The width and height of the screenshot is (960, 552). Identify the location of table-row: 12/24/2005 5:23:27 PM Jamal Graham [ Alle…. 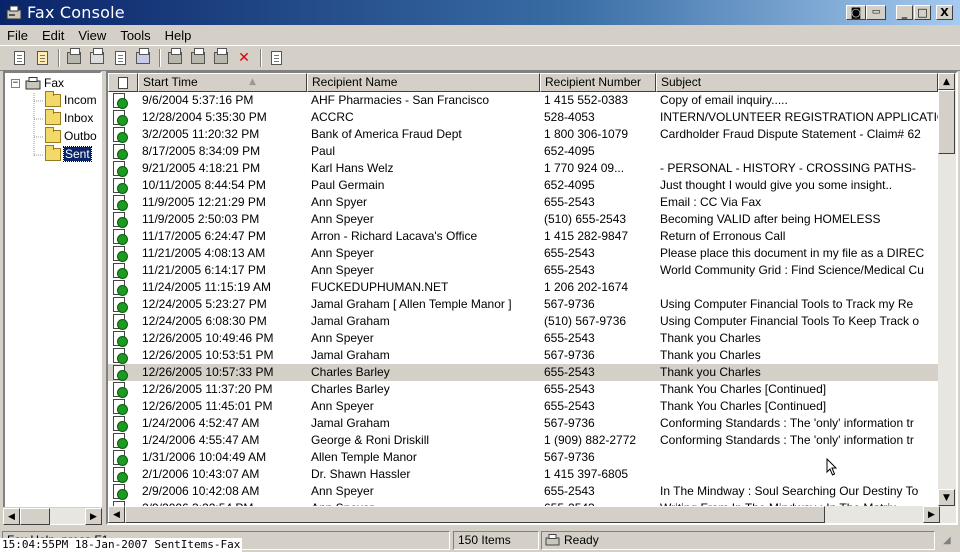
(523, 304).